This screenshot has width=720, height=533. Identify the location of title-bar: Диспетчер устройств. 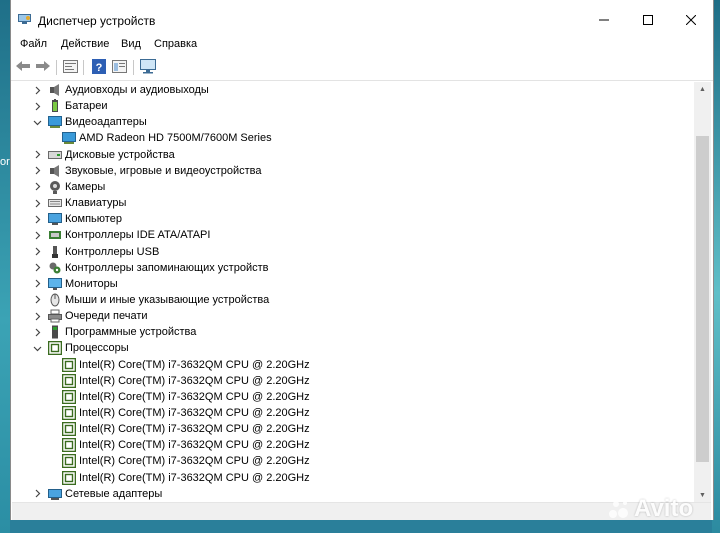
(362, 17).